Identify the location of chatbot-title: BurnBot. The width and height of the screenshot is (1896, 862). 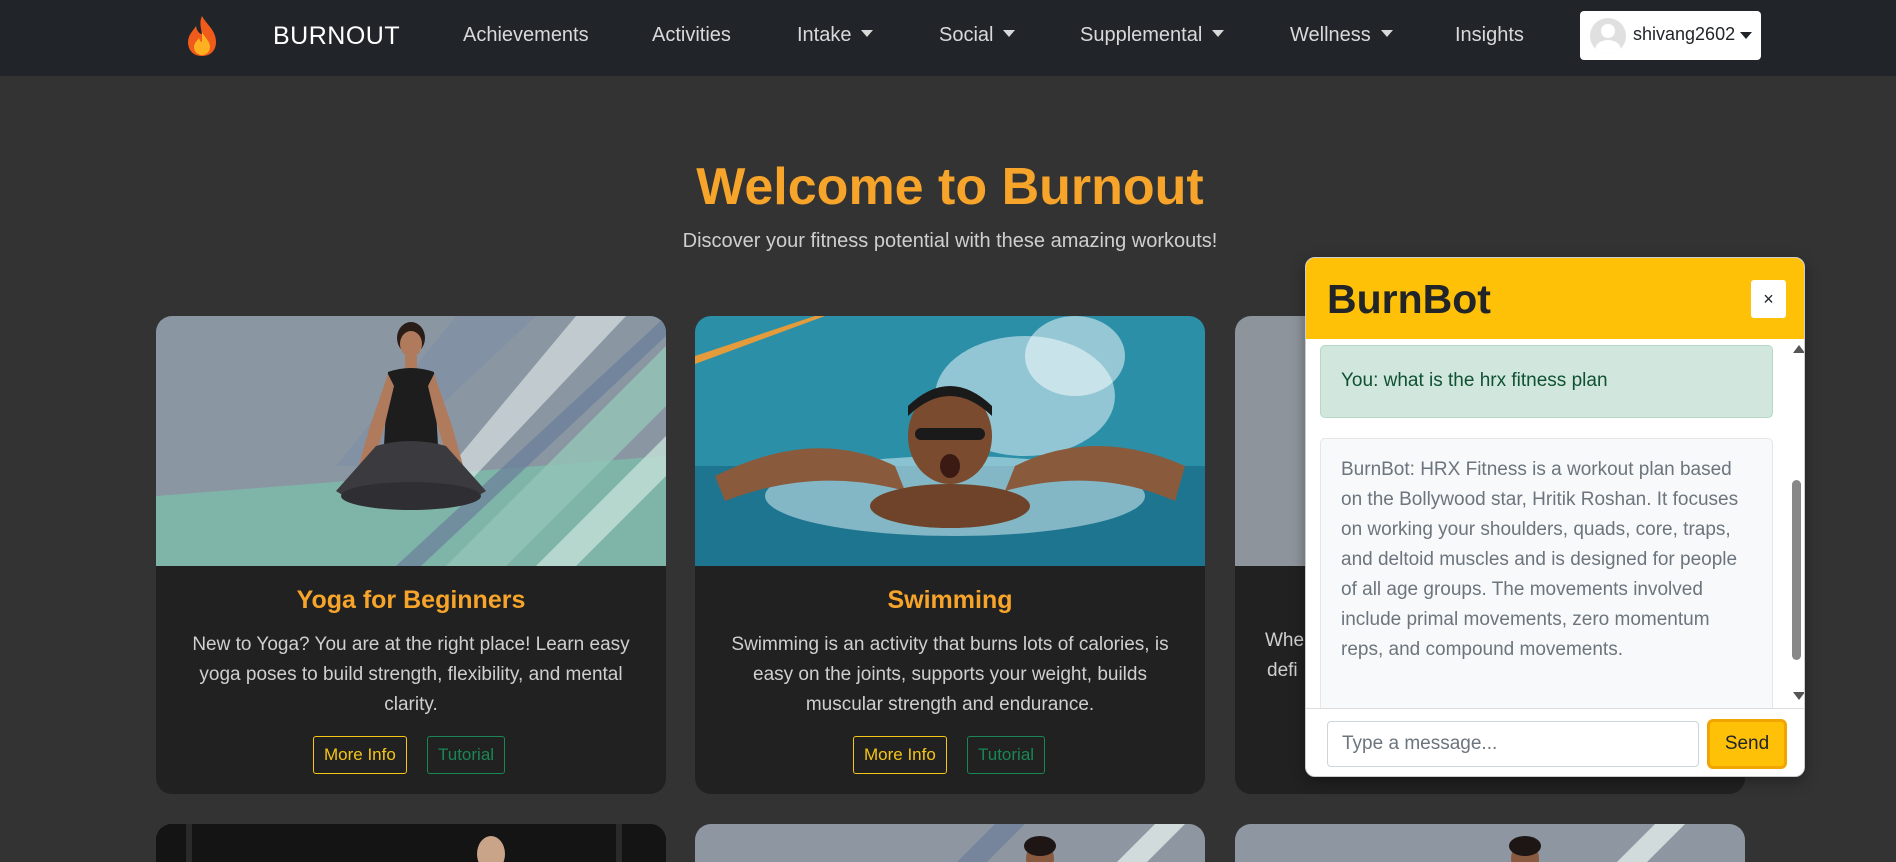
(1409, 299).